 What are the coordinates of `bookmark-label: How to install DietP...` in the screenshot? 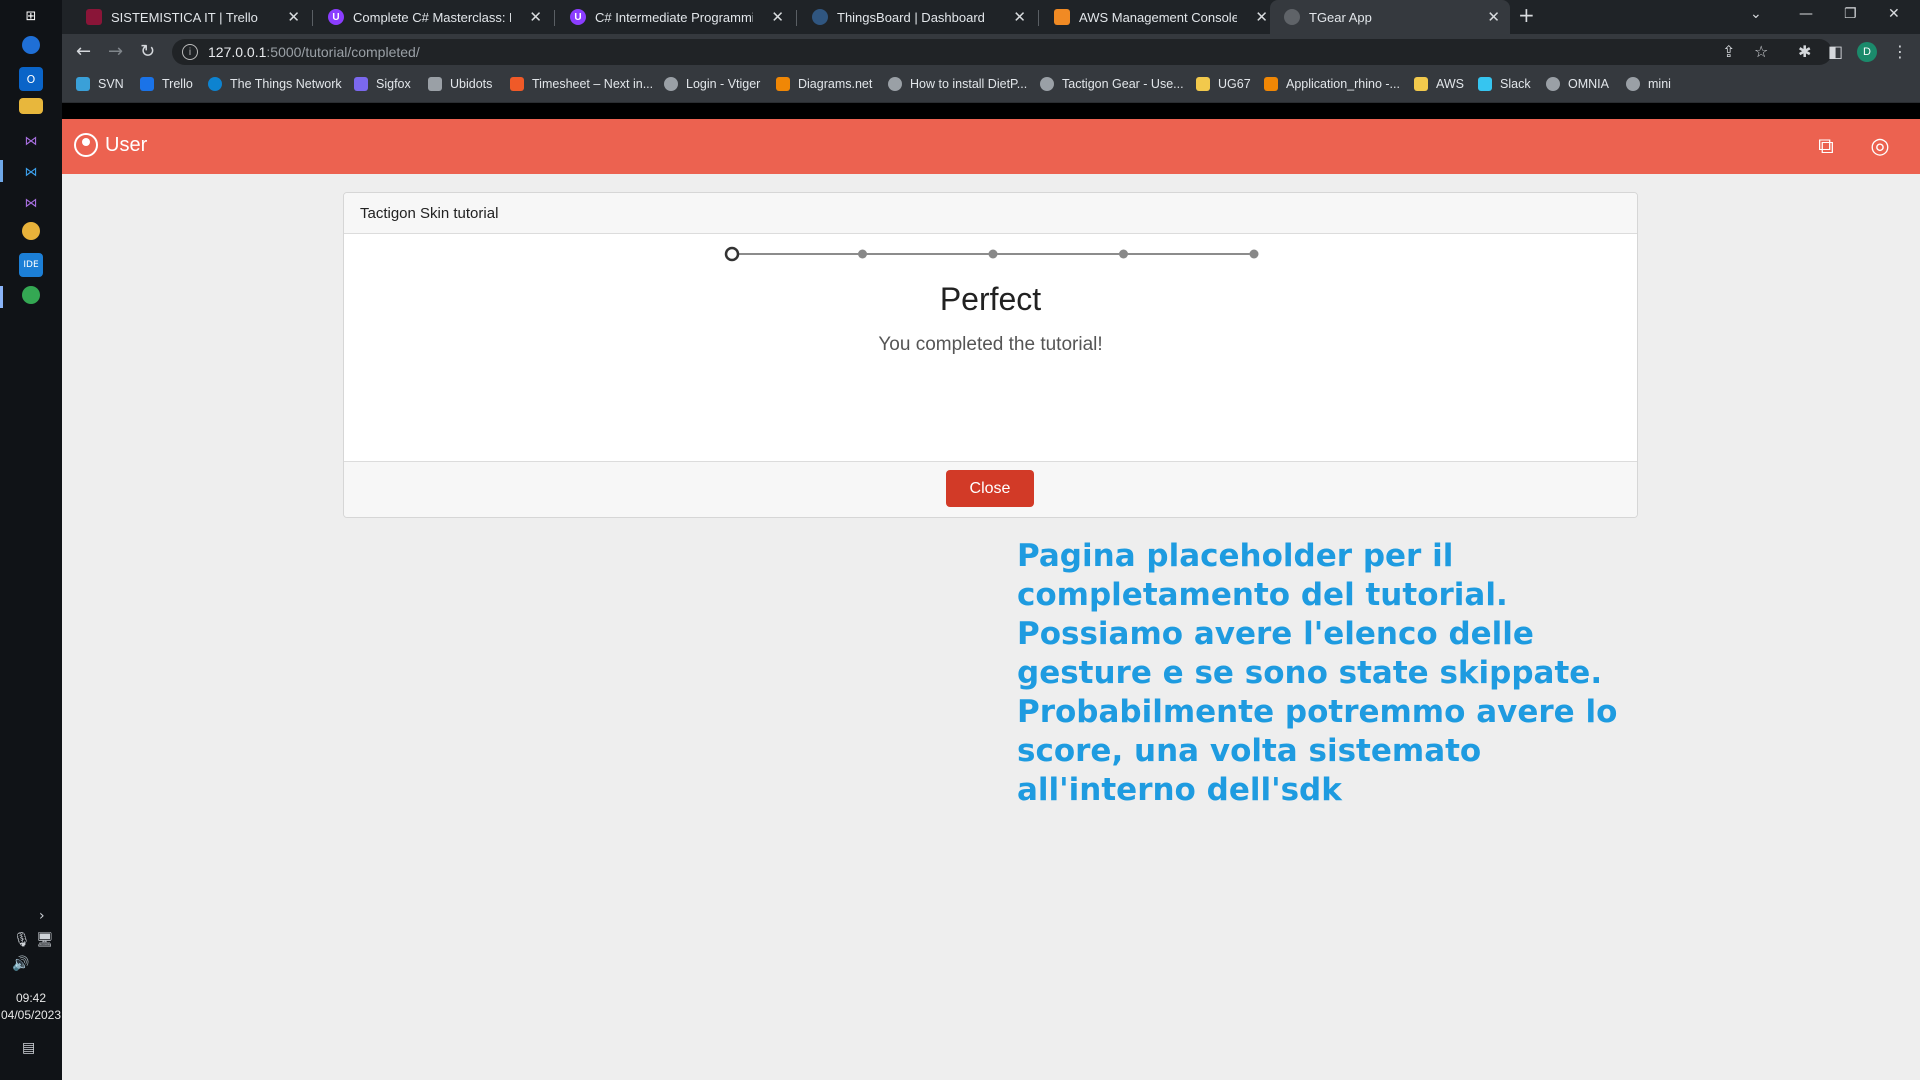 It's located at (969, 84).